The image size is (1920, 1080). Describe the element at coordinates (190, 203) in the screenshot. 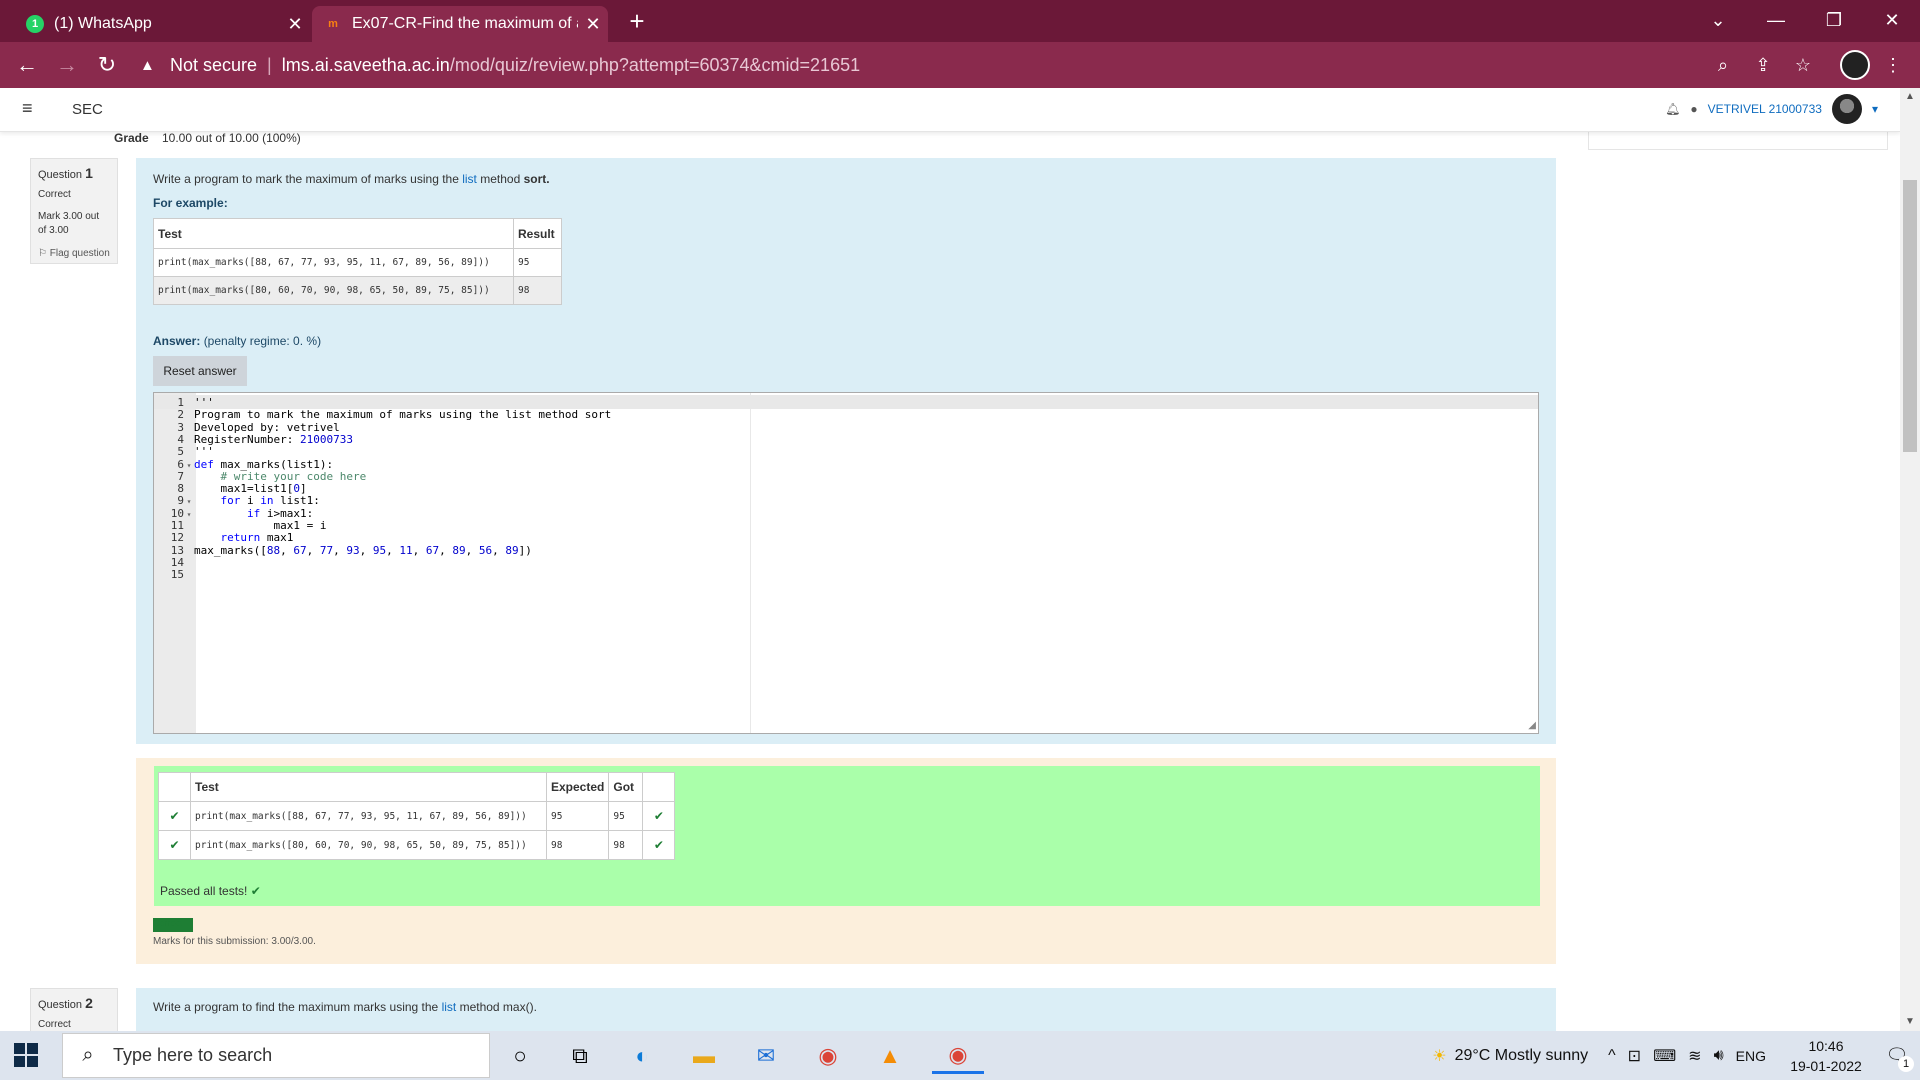

I see `example-label: For example:` at that location.